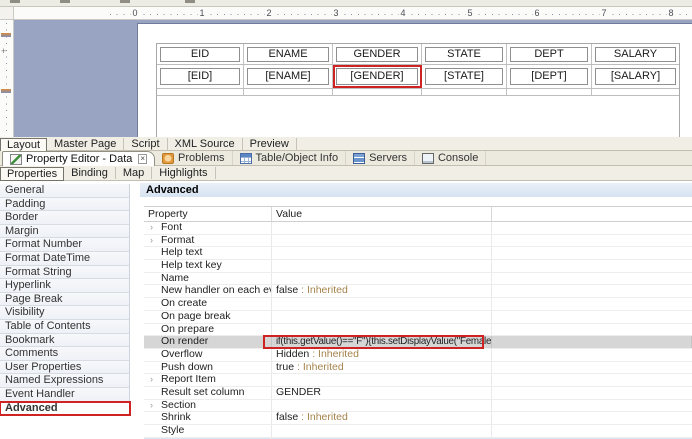 Image resolution: width=692 pixels, height=439 pixels. What do you see at coordinates (65, 381) in the screenshot?
I see `sidebar-item-named-expressions: Named Expressions` at bounding box center [65, 381].